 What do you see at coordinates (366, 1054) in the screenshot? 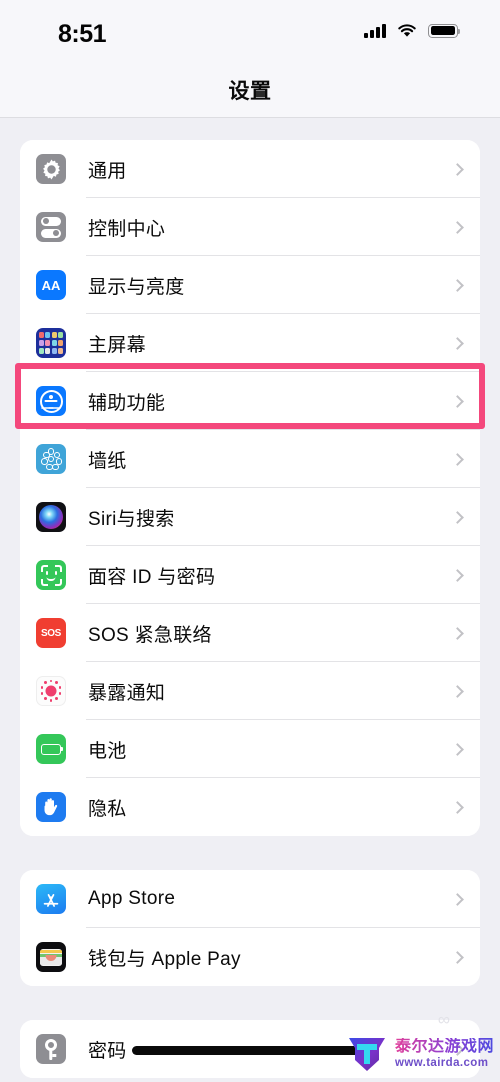
I see `tairda-logo-icon` at bounding box center [366, 1054].